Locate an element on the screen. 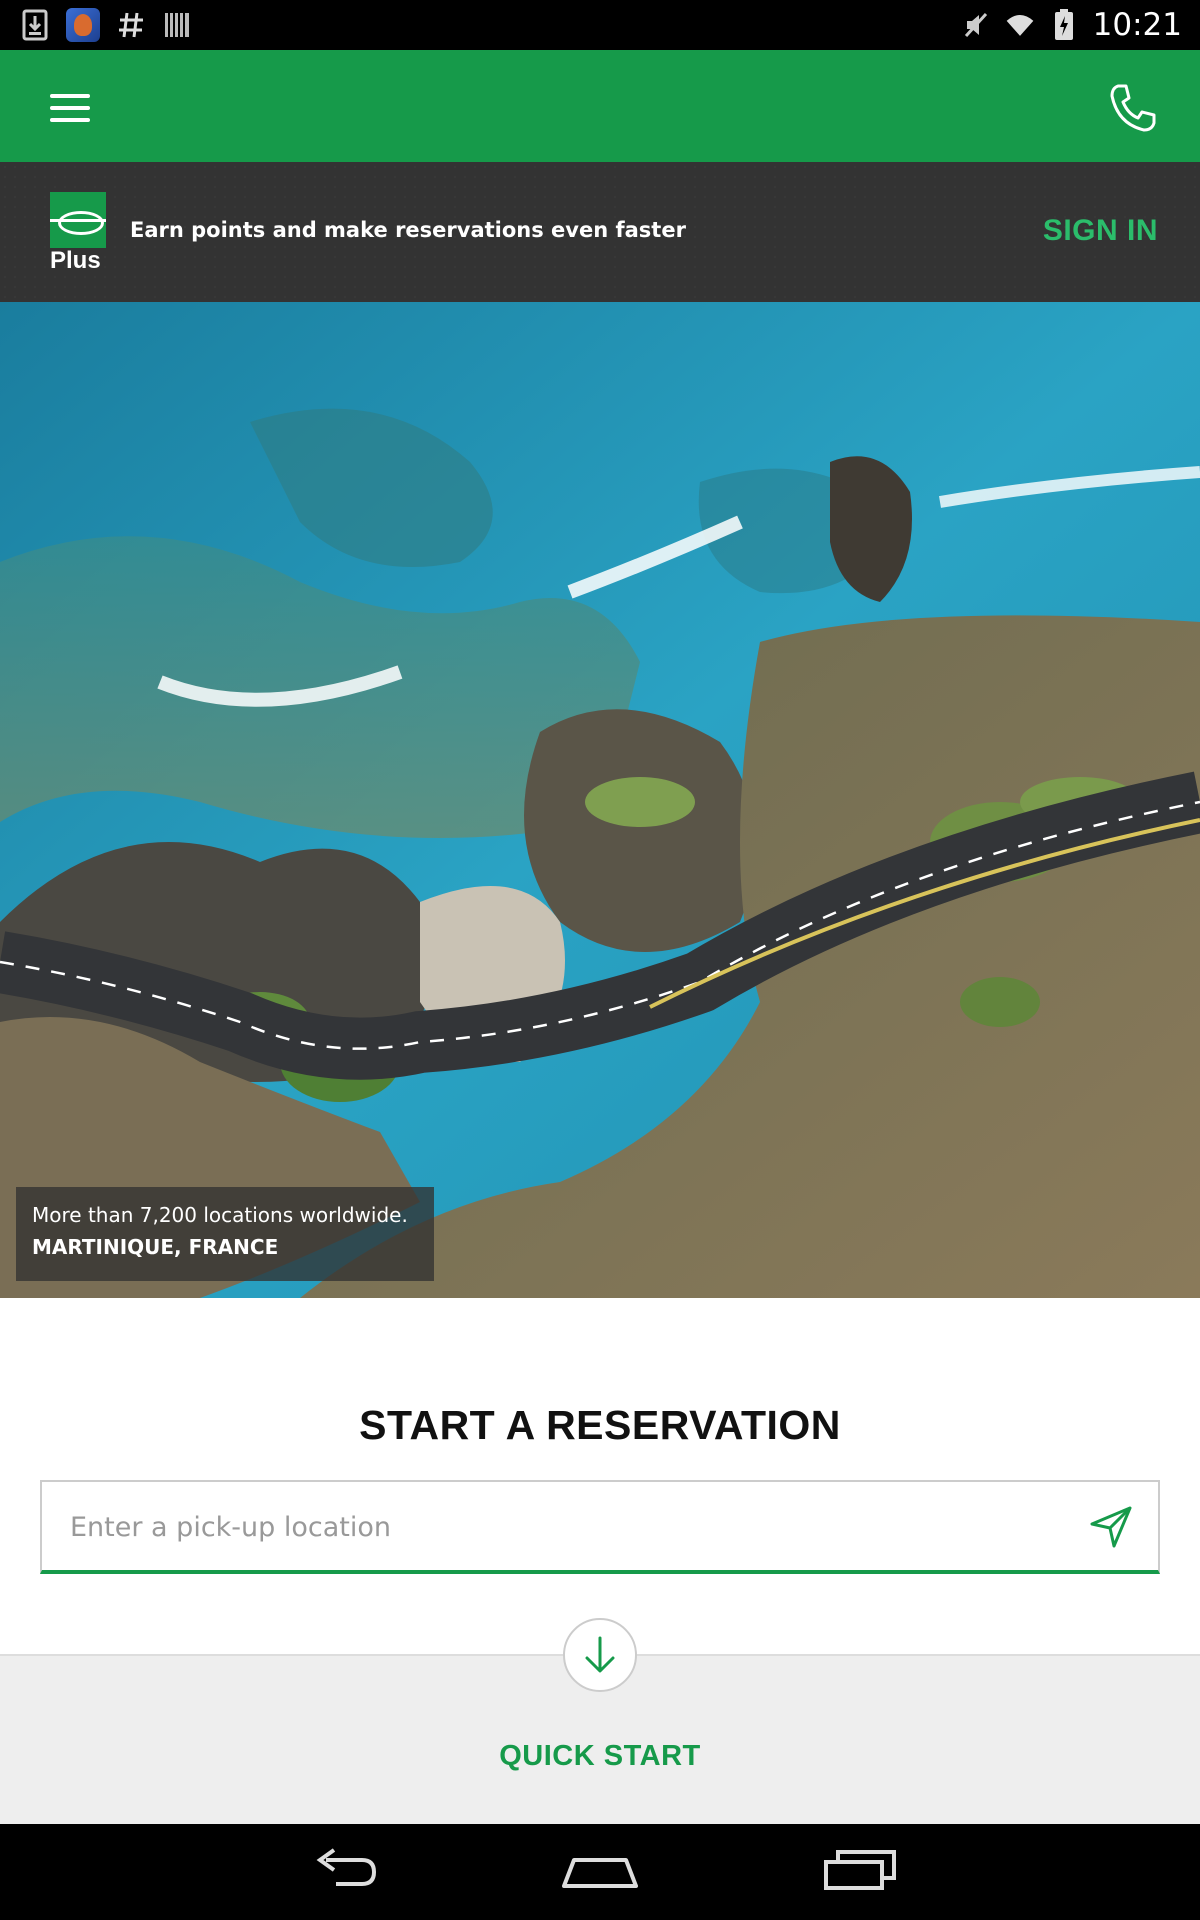 This screenshot has height=1920, width=1200. app-bar is located at coordinates (600, 106).